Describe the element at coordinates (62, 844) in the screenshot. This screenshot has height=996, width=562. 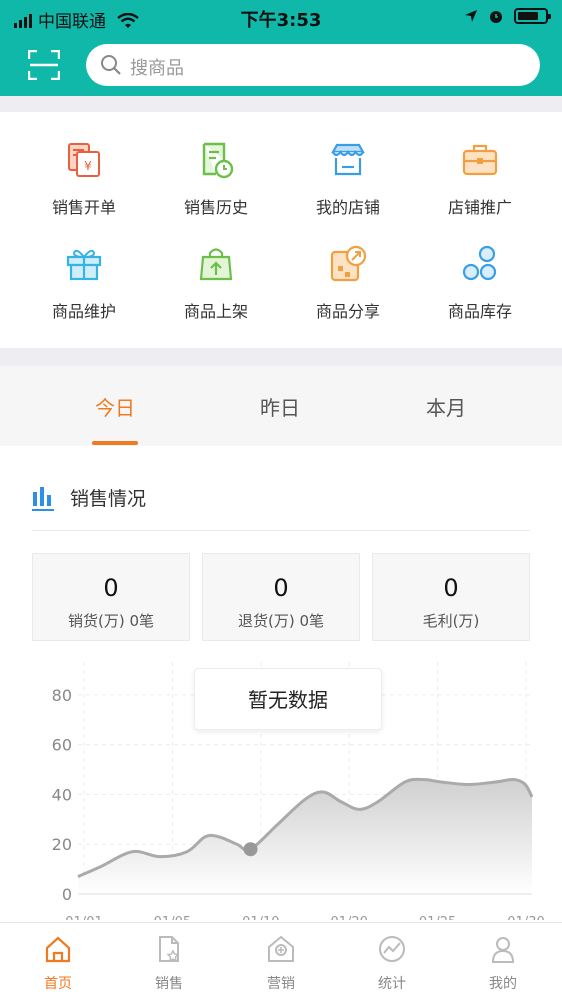
I see `y-tick-label: 20` at that location.